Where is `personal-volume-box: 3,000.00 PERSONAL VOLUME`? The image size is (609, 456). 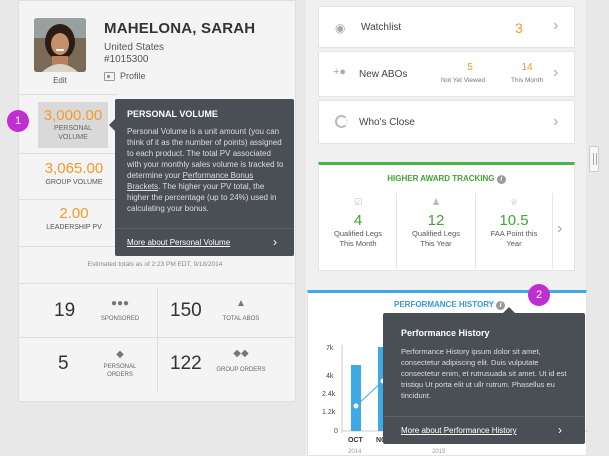
personal-volume-box: 3,000.00 PERSONAL VOLUME is located at coordinates (73, 125).